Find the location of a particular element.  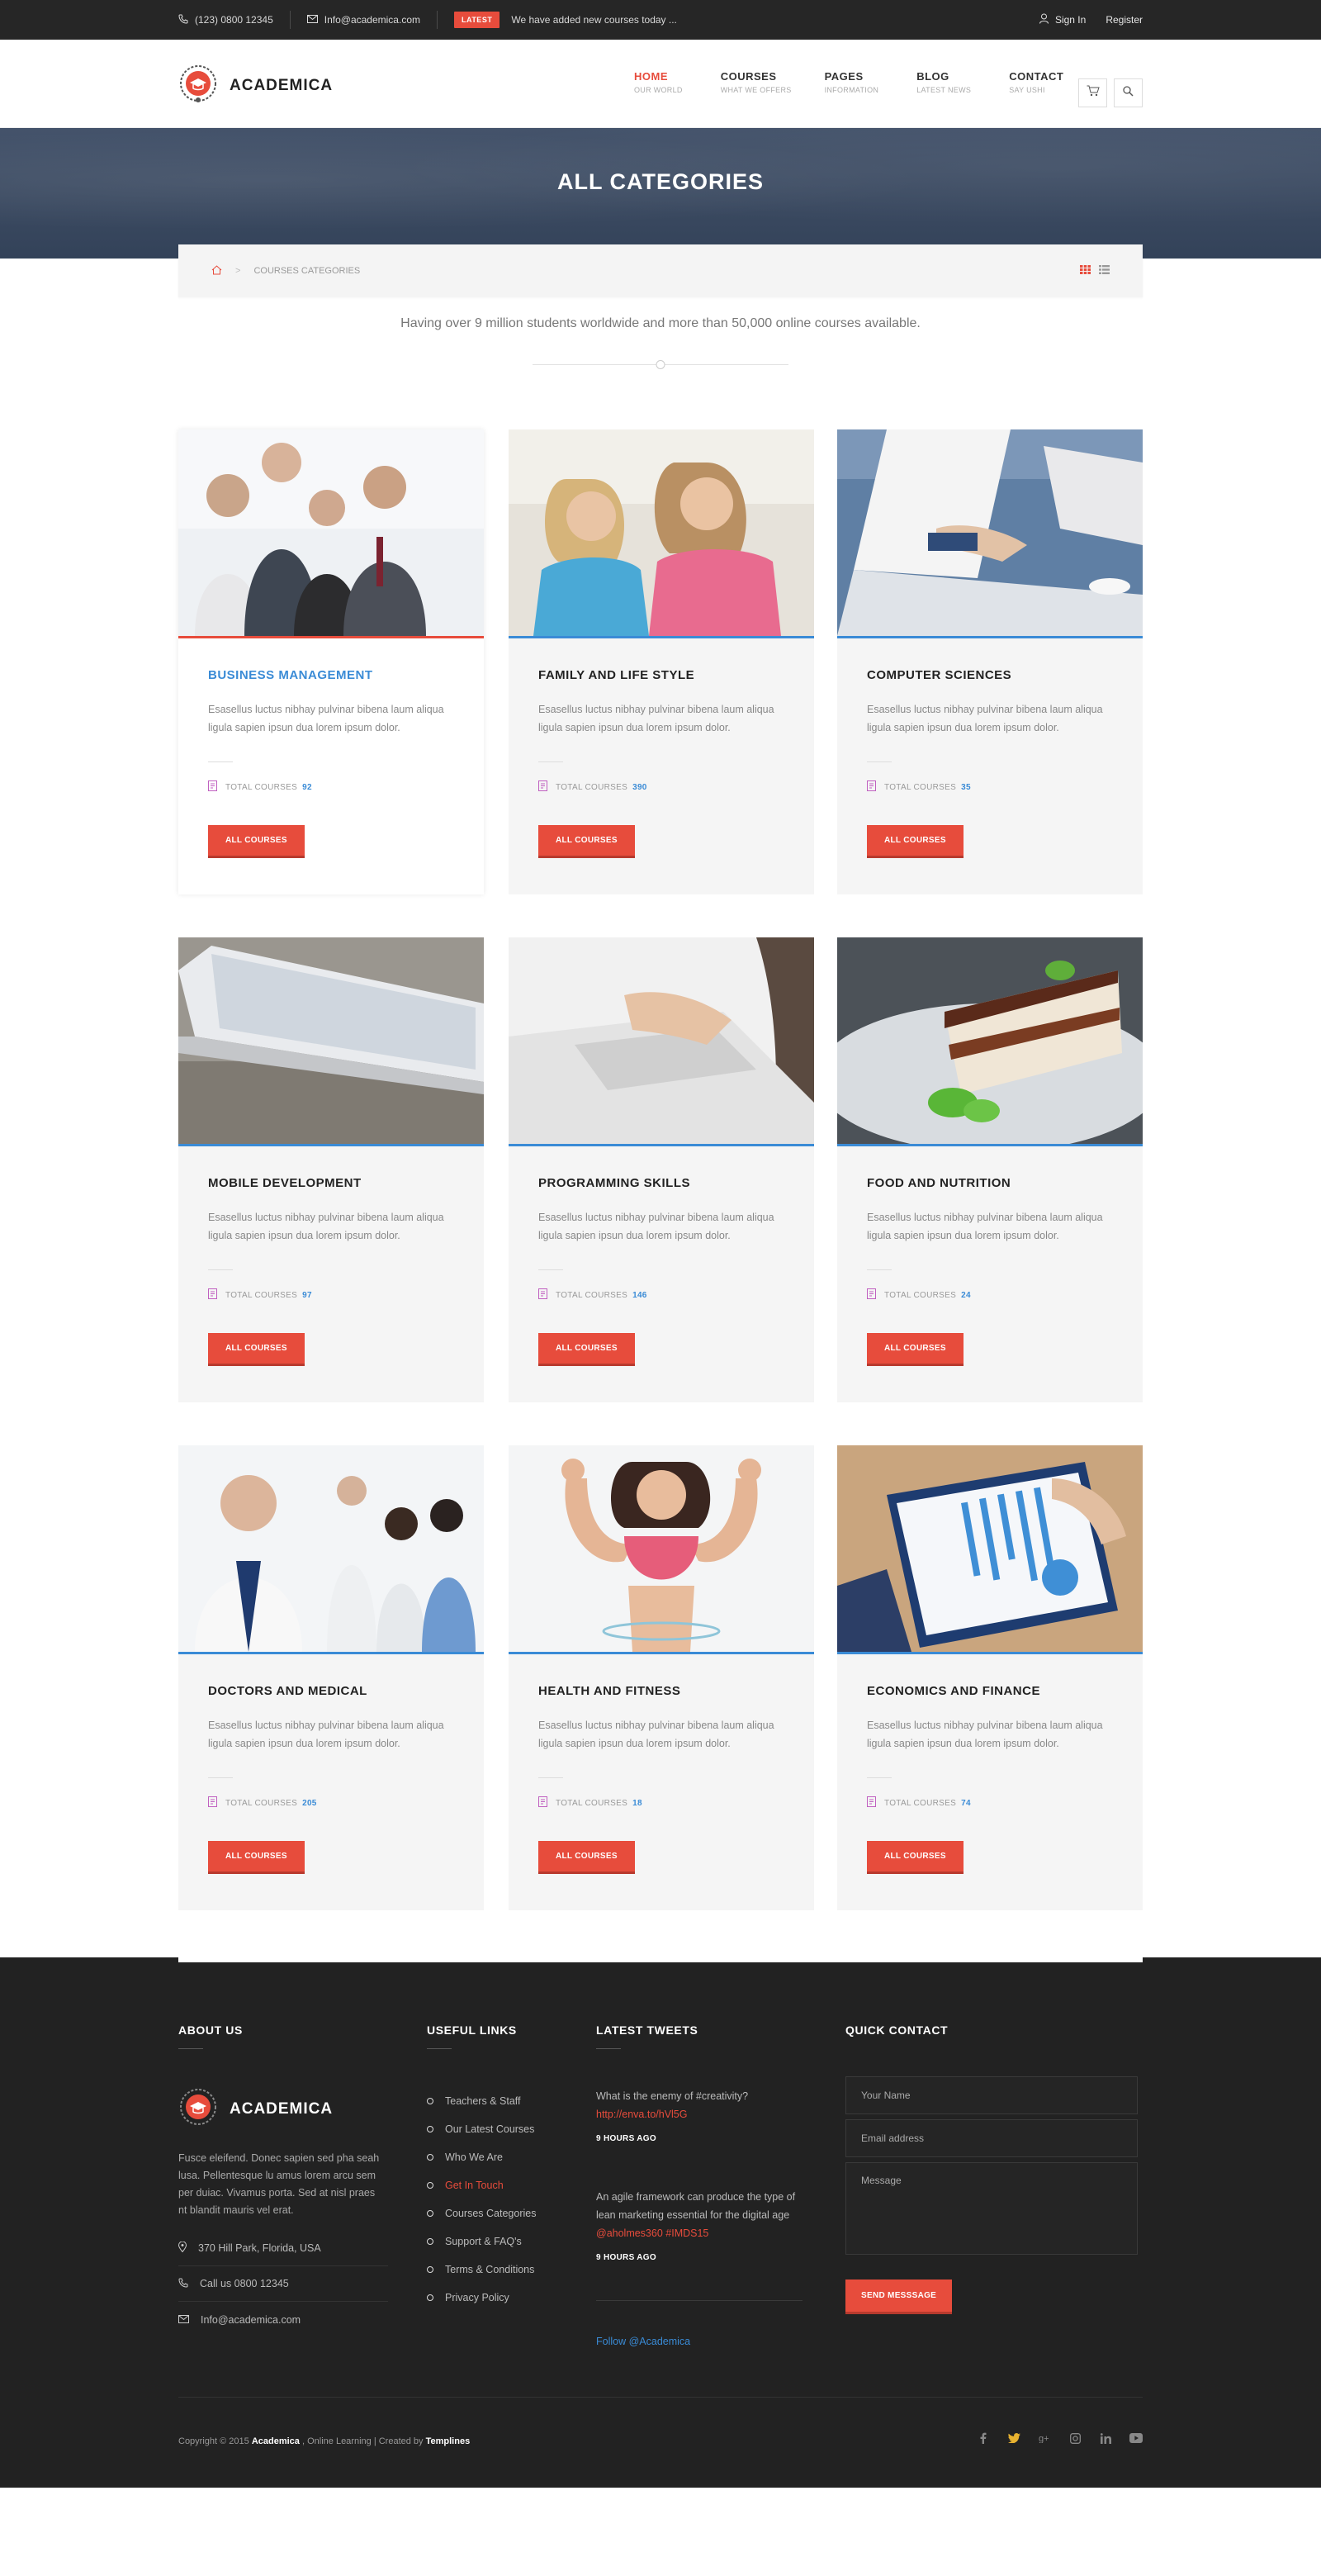

svg-text: g+ is located at coordinates (1044, 2439).